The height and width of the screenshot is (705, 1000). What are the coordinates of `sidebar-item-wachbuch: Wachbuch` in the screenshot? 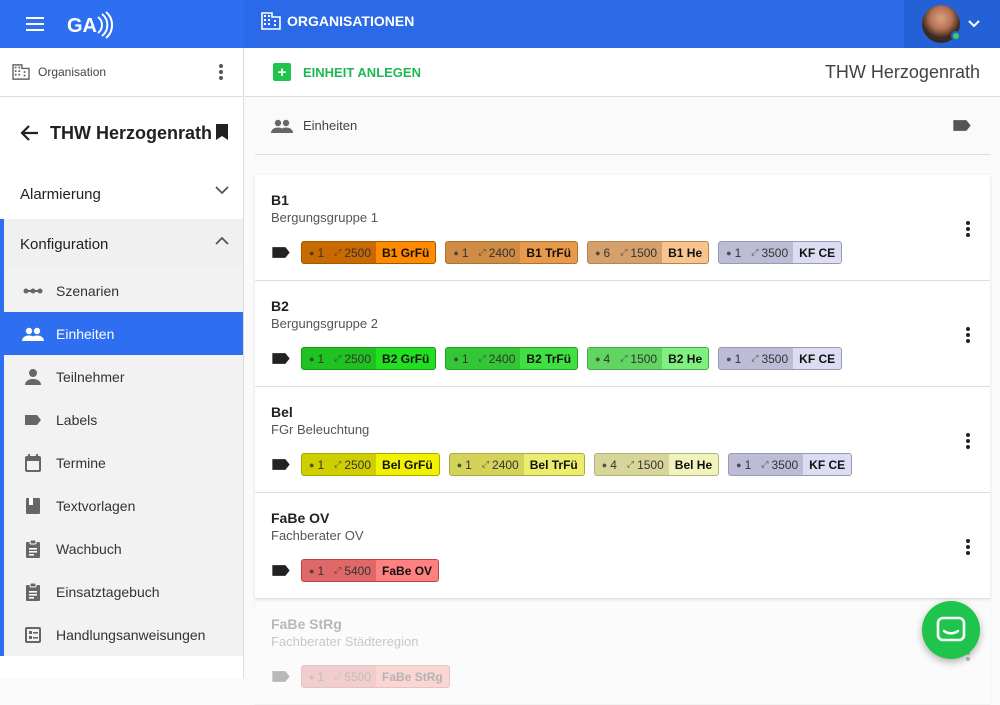 It's located at (123, 548).